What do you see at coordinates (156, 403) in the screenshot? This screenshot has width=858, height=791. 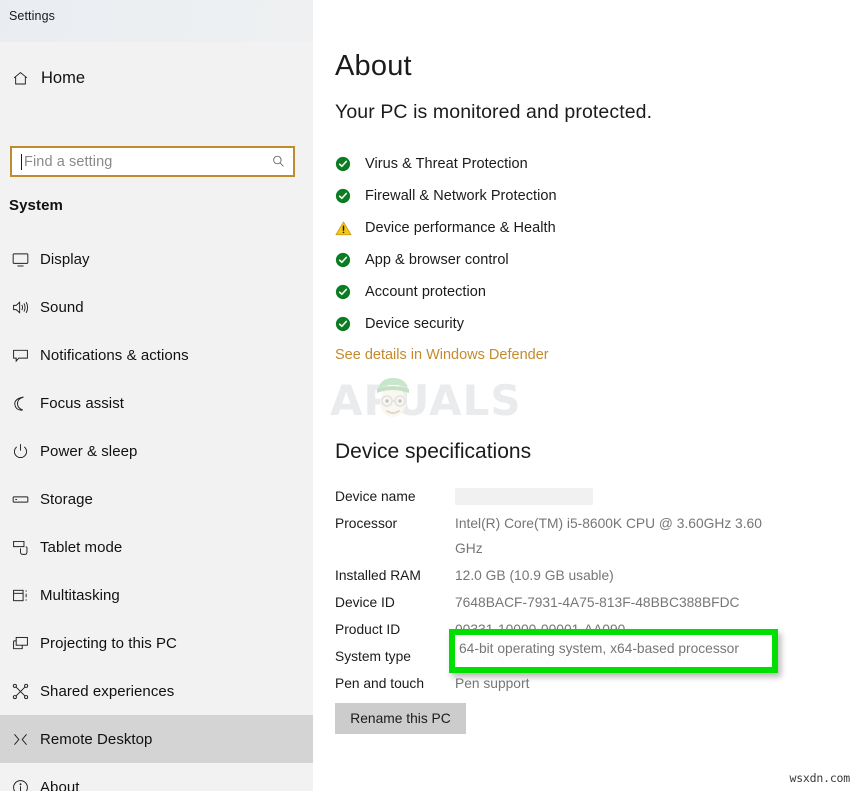 I see `sidebar-item-focus-assist: Focus assist` at bounding box center [156, 403].